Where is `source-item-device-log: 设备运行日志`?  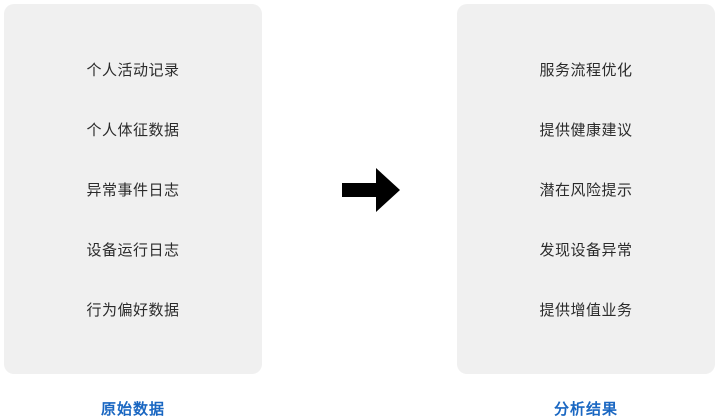 source-item-device-log: 设备运行日志 is located at coordinates (133, 250).